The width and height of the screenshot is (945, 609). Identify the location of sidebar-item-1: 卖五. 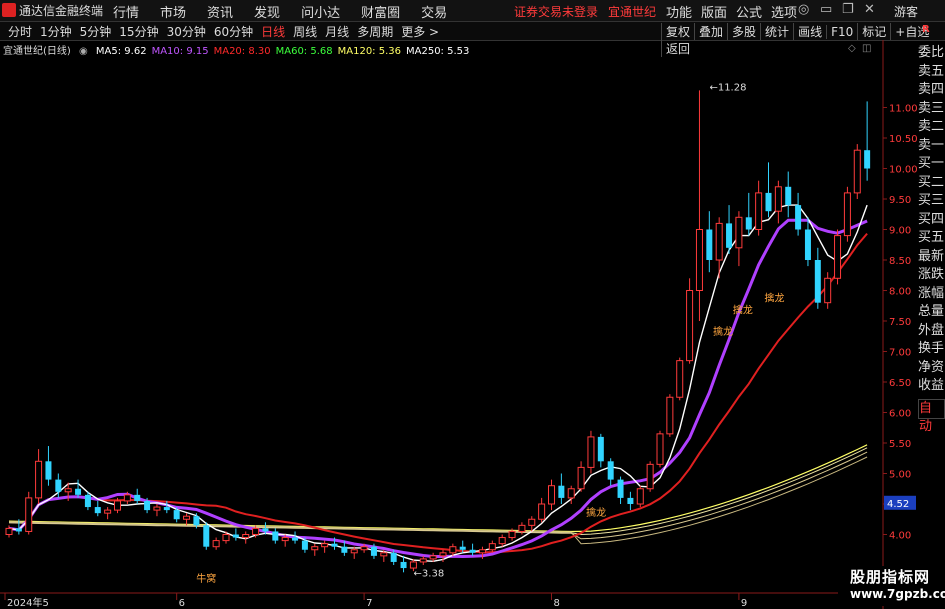
(931, 72).